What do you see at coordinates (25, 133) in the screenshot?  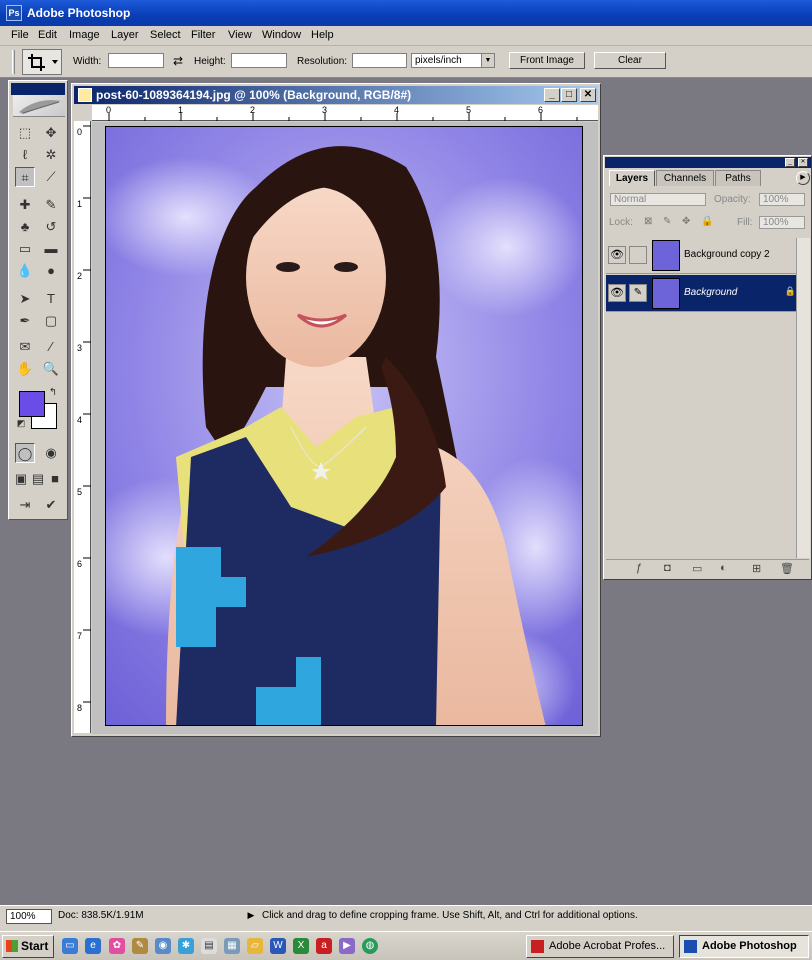 I see `marquee-tool-icon: ⬚` at bounding box center [25, 133].